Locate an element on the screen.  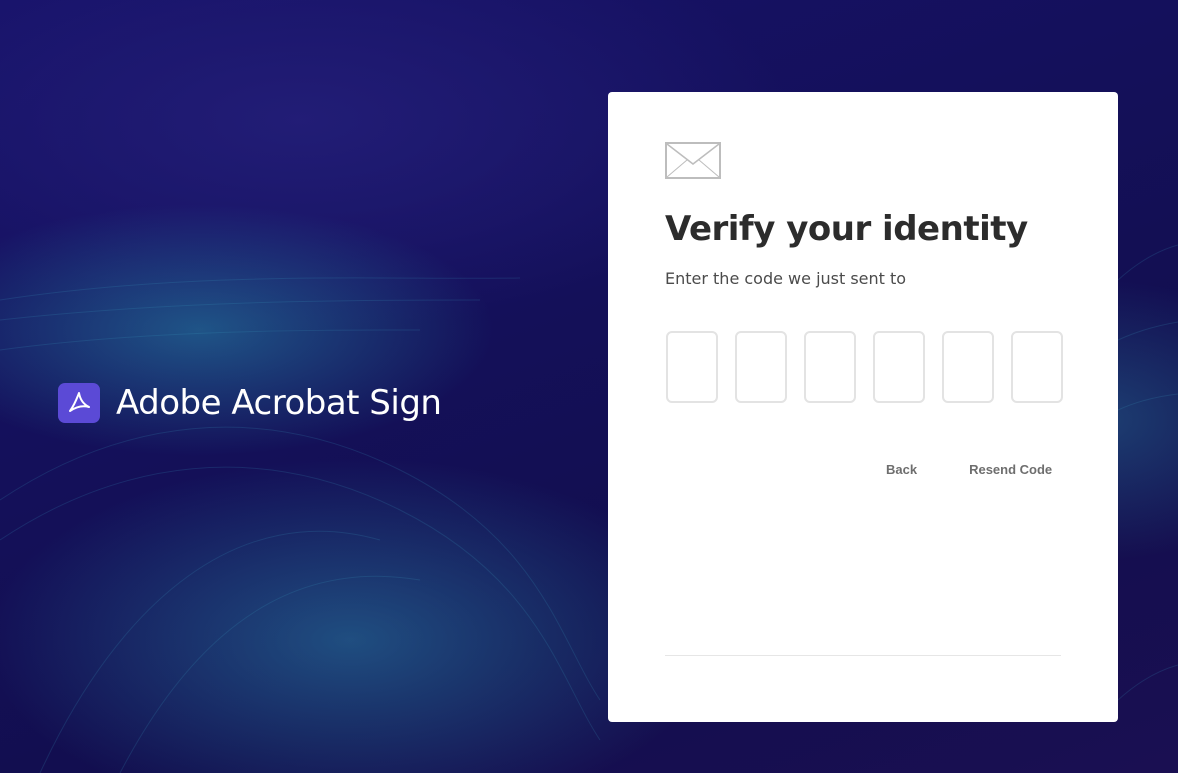
code-input-group is located at coordinates (864, 367).